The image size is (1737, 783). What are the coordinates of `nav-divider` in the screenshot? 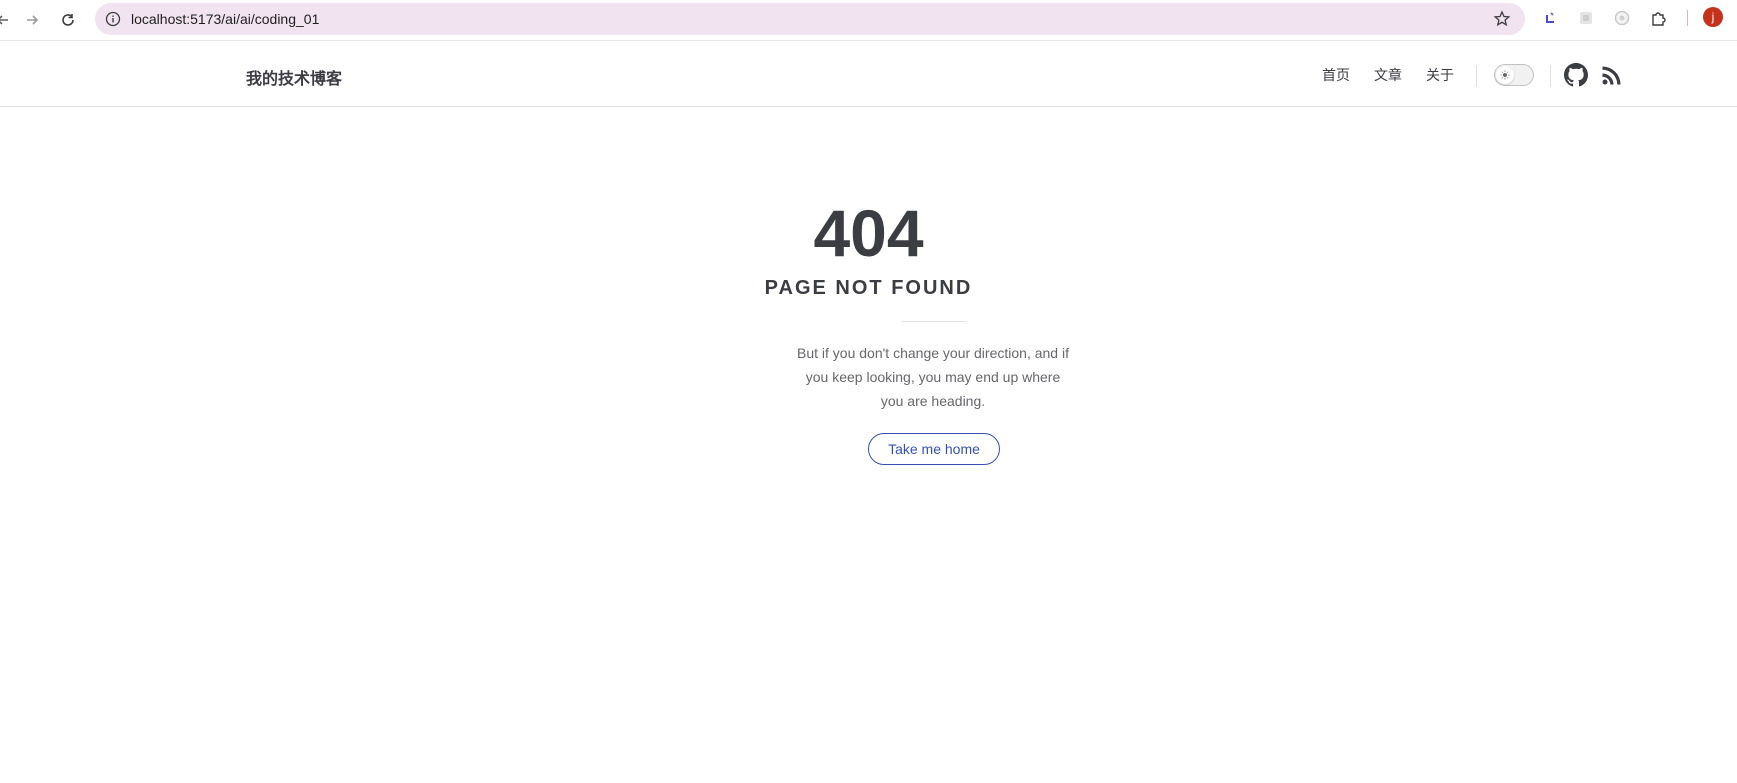 It's located at (1476, 76).